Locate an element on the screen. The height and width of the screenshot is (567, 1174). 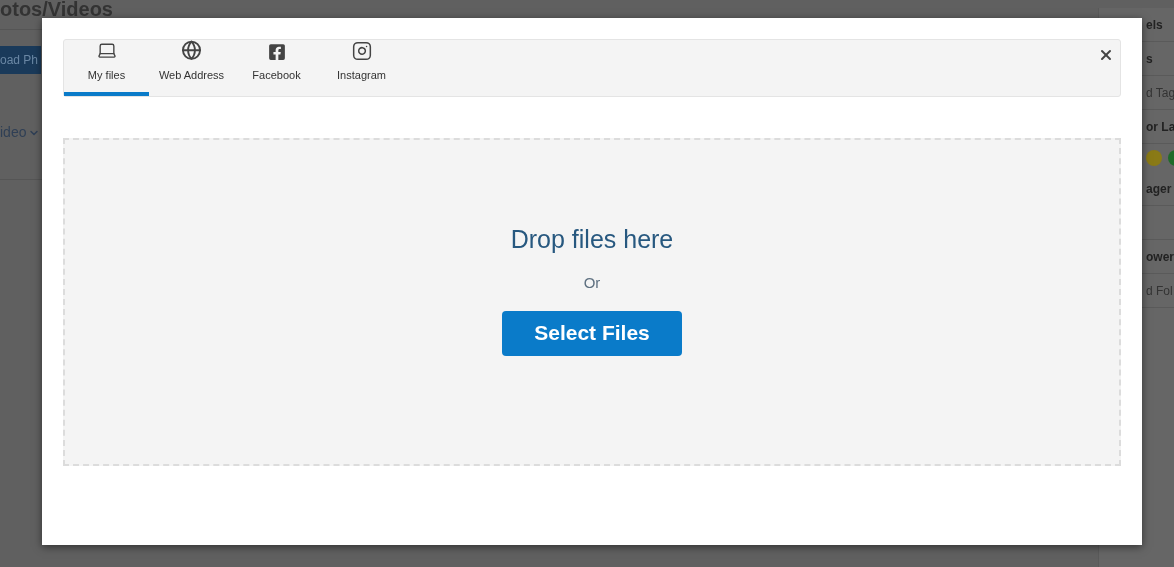
or-separator: Or is located at coordinates (592, 283).